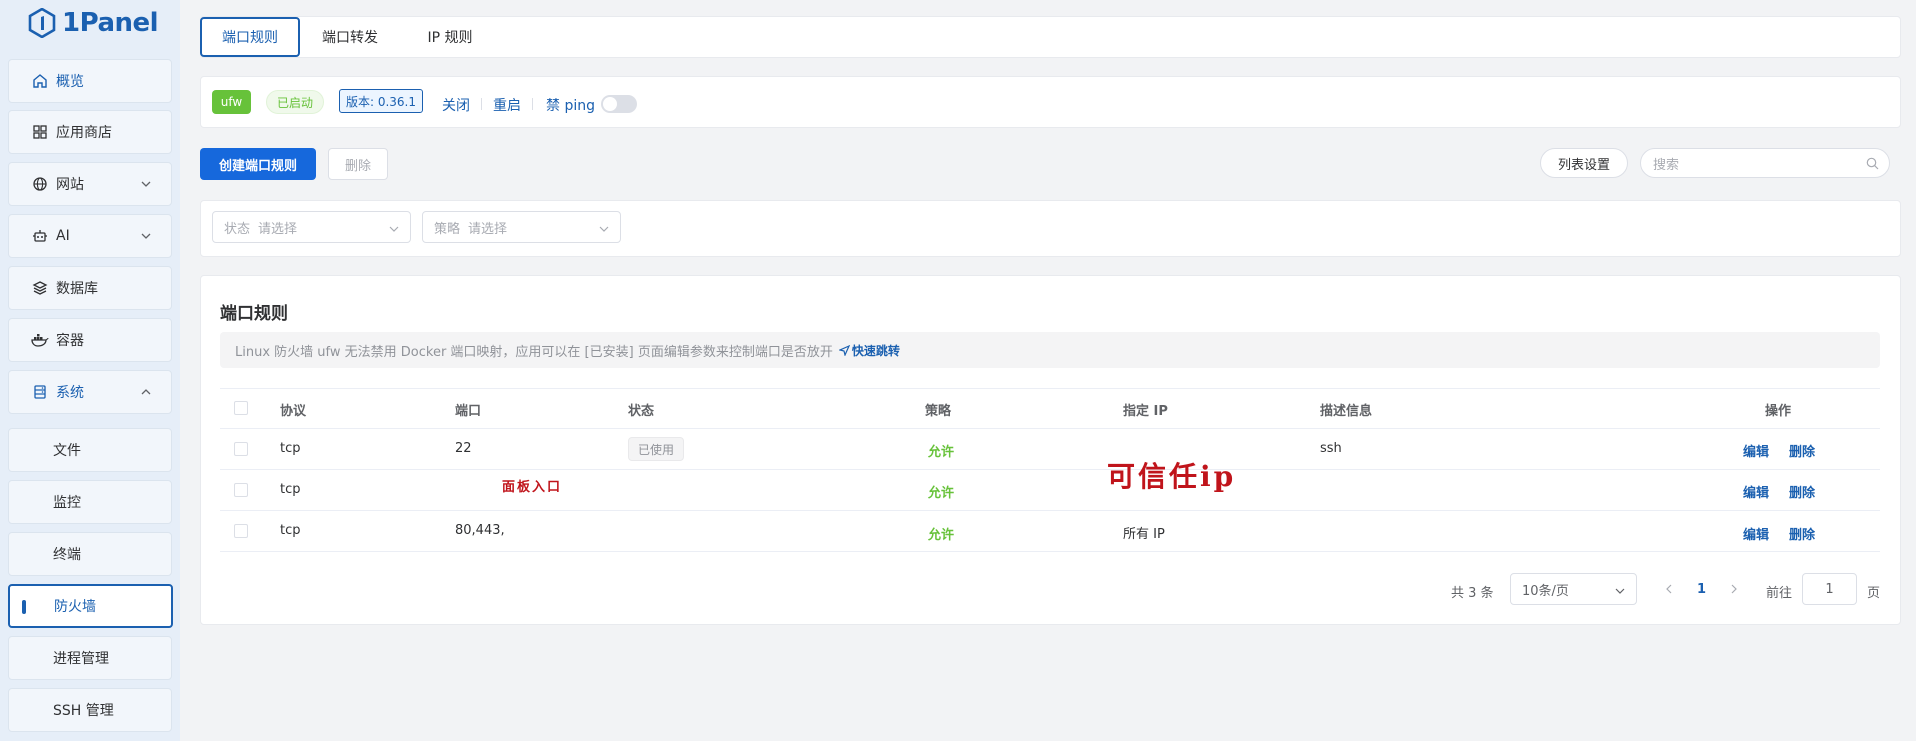 Image resolution: width=1916 pixels, height=741 pixels. I want to click on tab-port-rules: 端口规则, so click(250, 37).